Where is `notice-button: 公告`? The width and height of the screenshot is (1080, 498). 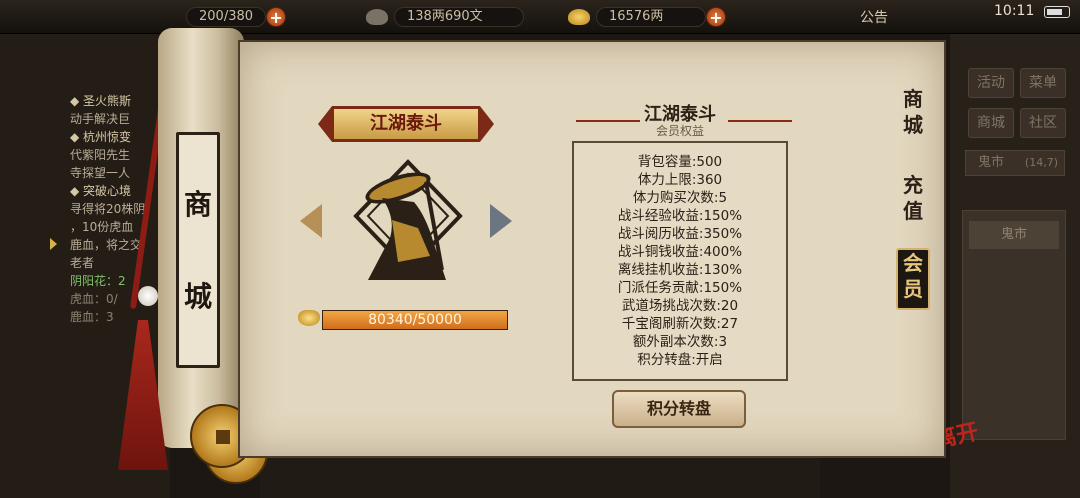
notice-button: 公告 is located at coordinates (874, 17).